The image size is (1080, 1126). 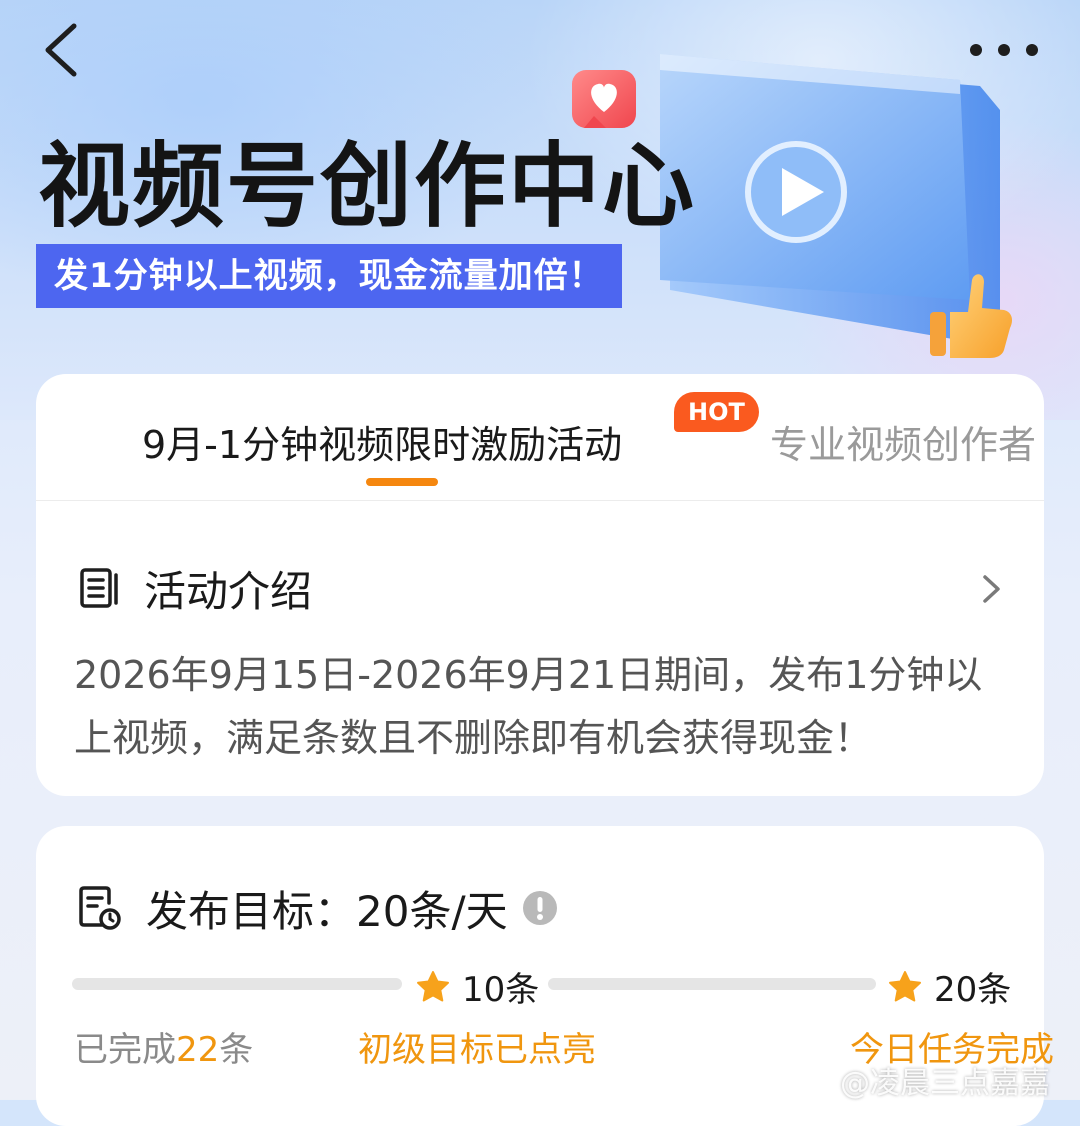 I want to click on active-tab-indicator, so click(x=402, y=482).